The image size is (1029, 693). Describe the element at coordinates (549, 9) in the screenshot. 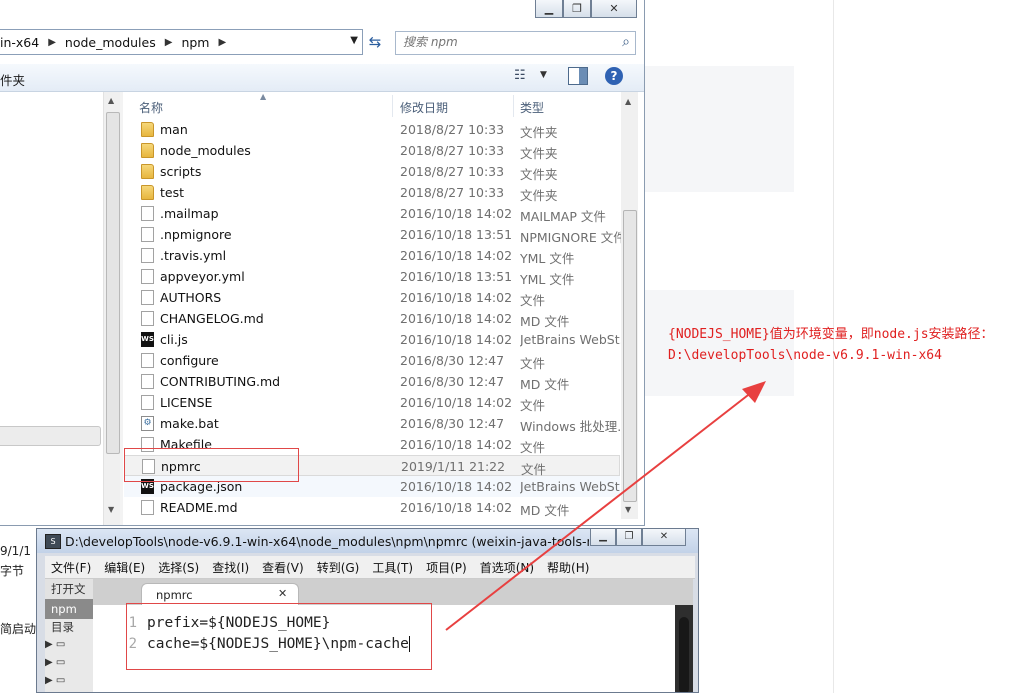

I see `minimize-button: ▁` at that location.